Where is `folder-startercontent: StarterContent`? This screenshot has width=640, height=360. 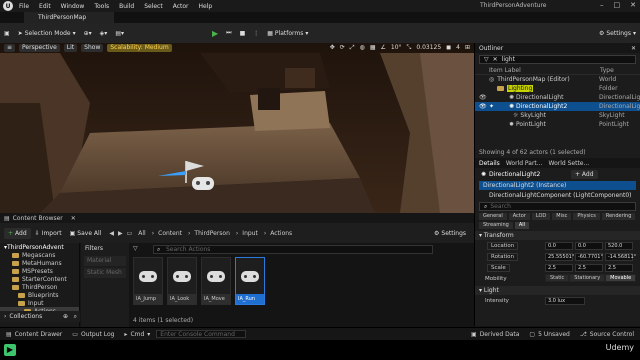
folder-startercontent: StarterContent is located at coordinates (39, 279).